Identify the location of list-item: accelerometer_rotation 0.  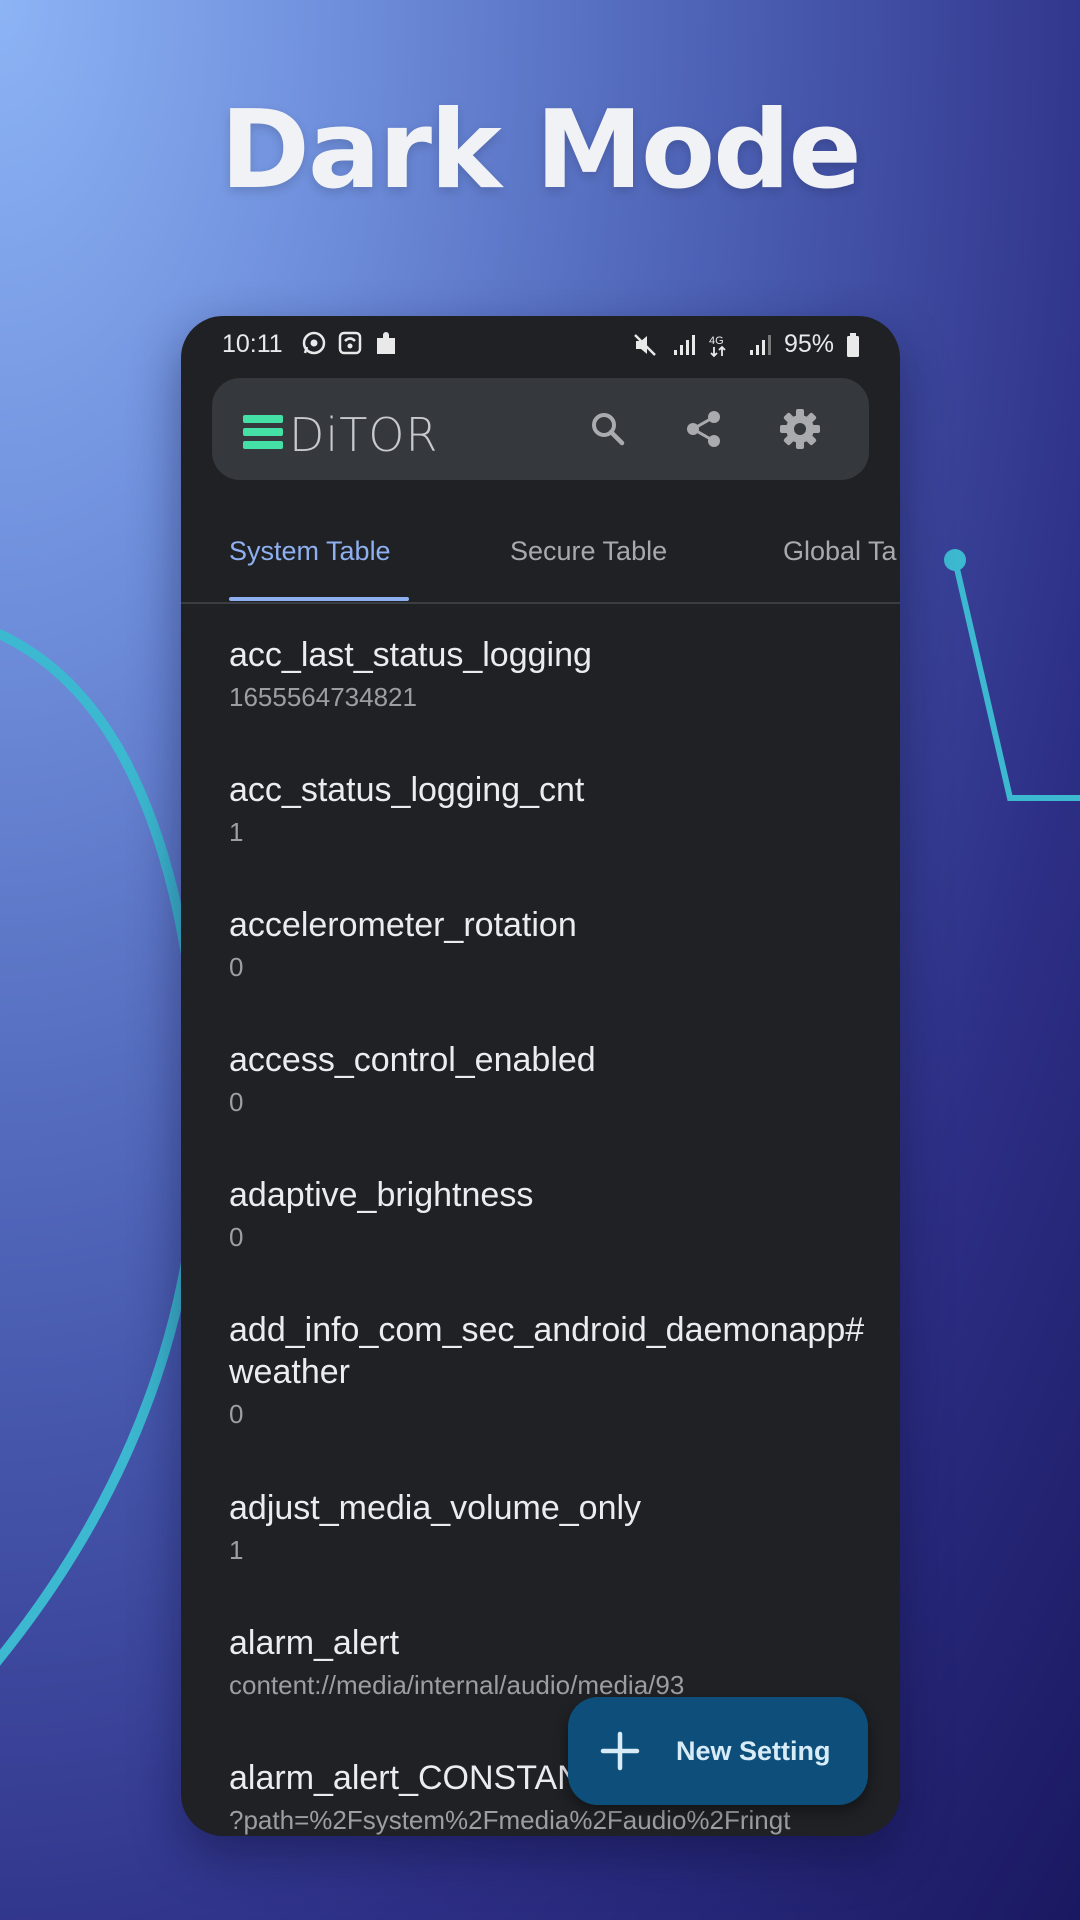
(403, 944).